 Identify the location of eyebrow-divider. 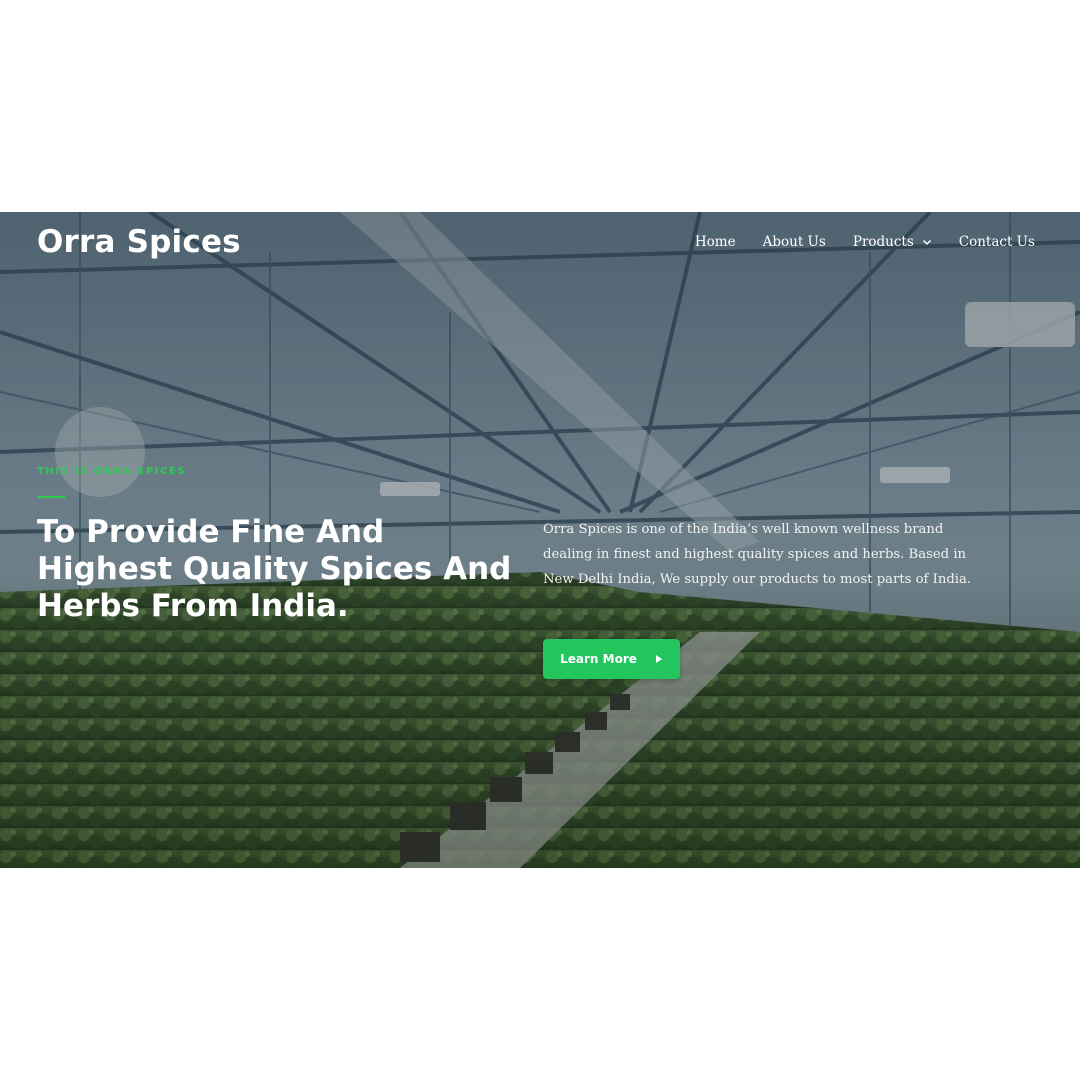
(51, 497).